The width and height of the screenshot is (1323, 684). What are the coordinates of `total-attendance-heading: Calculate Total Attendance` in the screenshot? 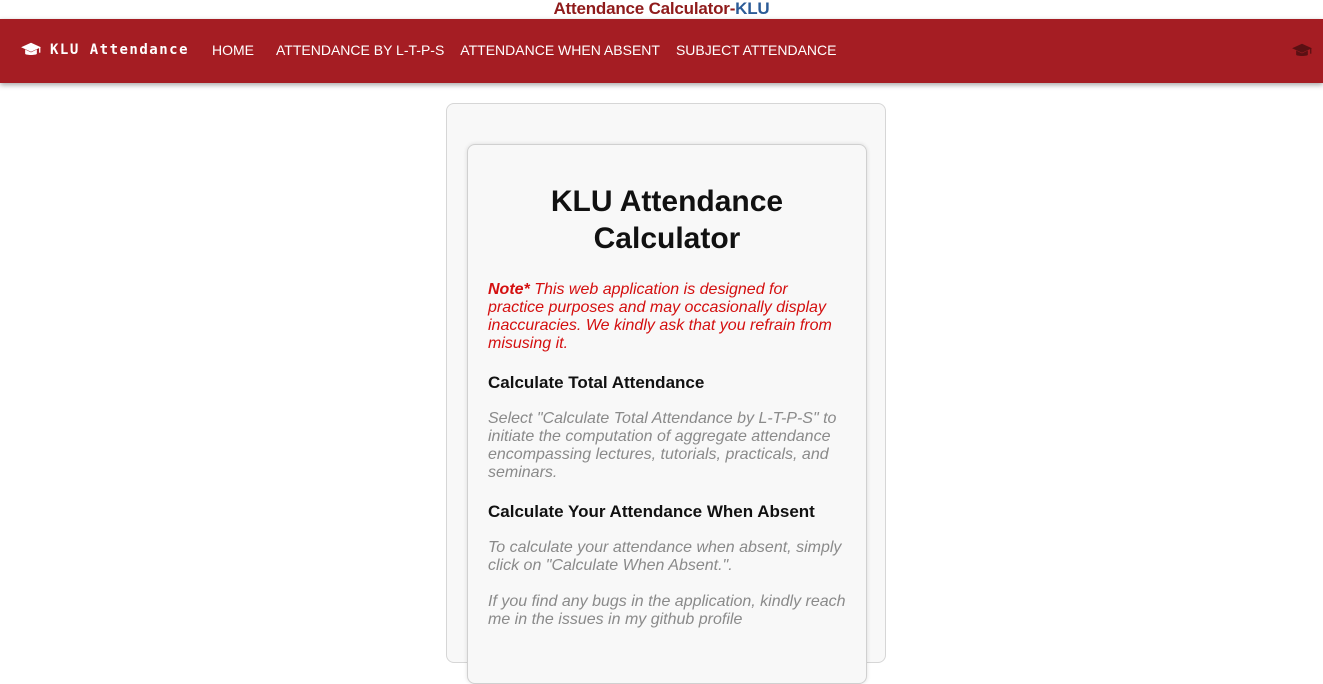 It's located at (596, 382).